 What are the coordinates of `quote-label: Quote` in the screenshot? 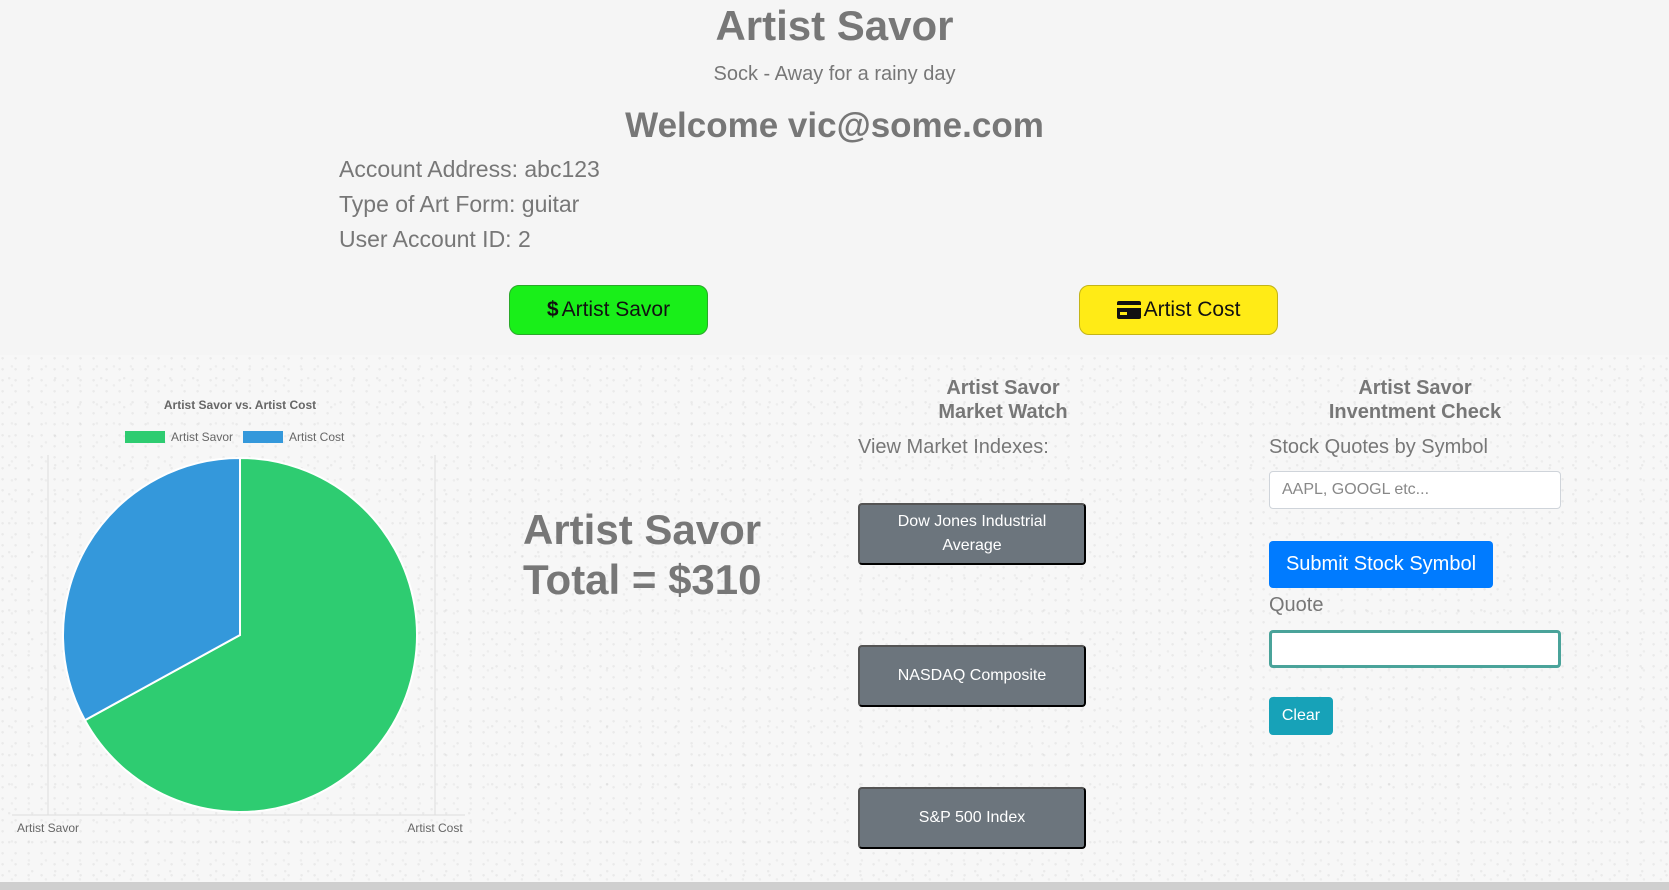 It's located at (1296, 605).